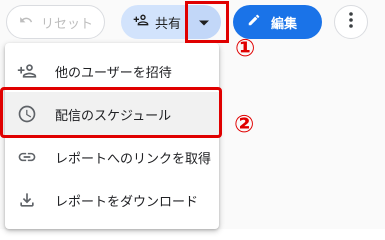 Image resolution: width=385 pixels, height=240 pixels. I want to click on link-icon, so click(27, 157).